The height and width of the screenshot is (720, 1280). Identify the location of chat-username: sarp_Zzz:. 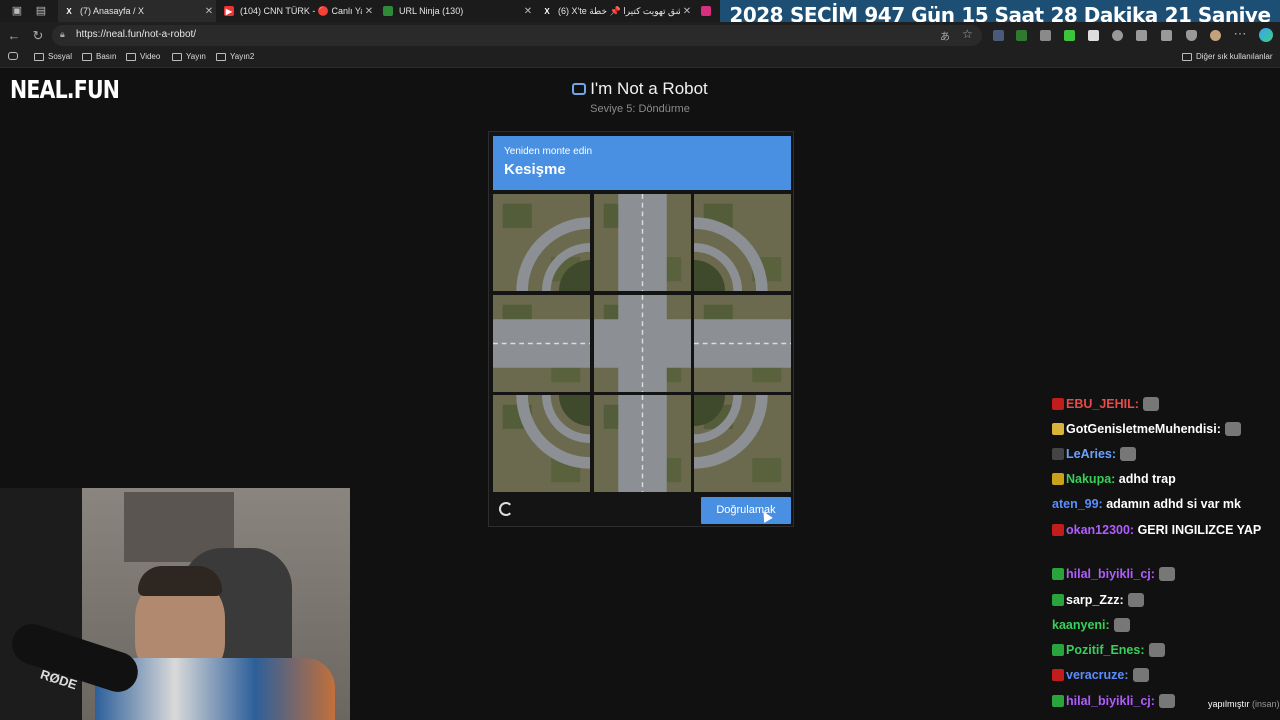
(1095, 600).